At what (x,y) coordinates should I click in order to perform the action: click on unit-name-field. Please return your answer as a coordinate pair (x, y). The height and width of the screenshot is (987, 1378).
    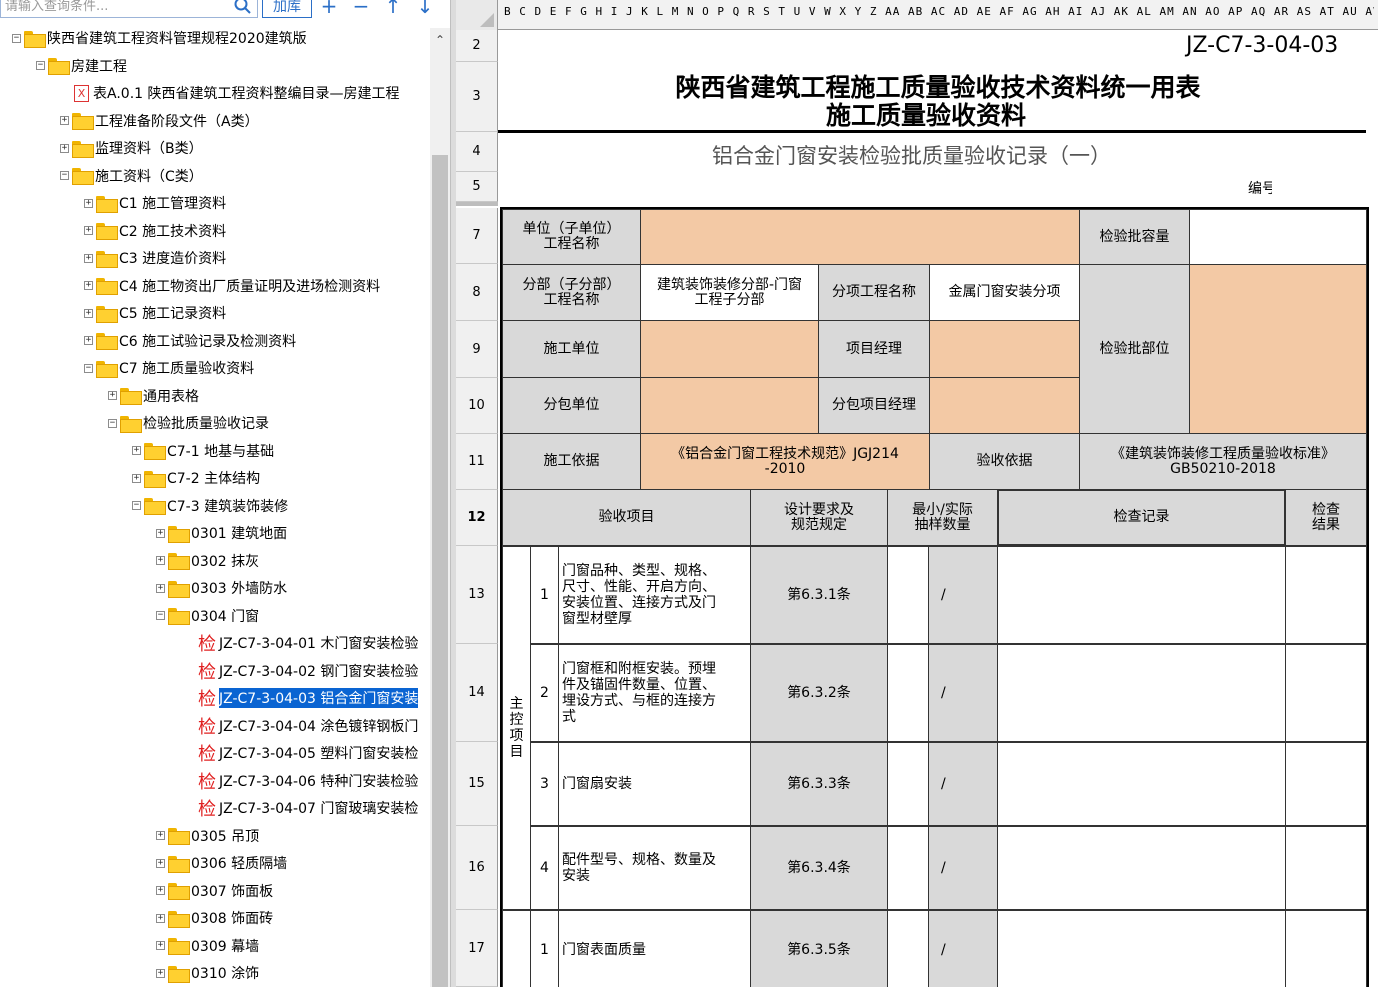
    Looking at the image, I should click on (860, 237).